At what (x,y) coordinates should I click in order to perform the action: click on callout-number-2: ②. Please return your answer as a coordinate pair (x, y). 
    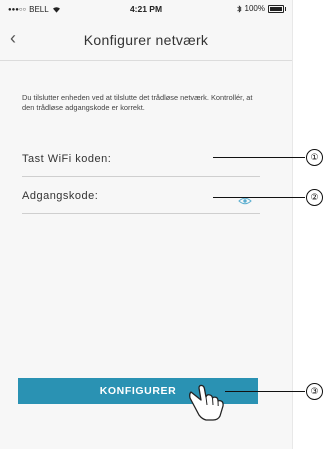
    Looking at the image, I should click on (314, 197).